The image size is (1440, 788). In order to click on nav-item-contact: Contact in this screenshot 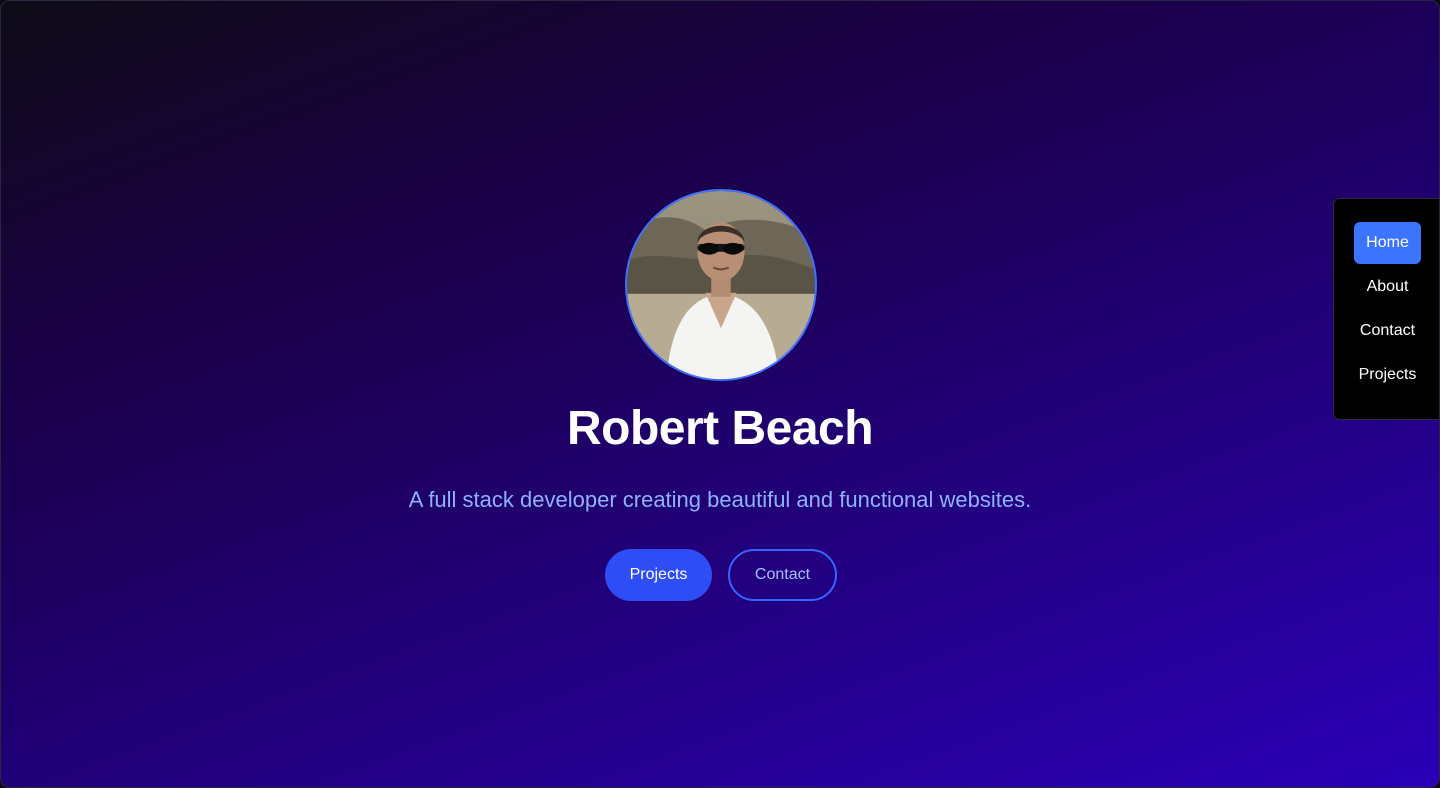, I will do `click(1387, 331)`.